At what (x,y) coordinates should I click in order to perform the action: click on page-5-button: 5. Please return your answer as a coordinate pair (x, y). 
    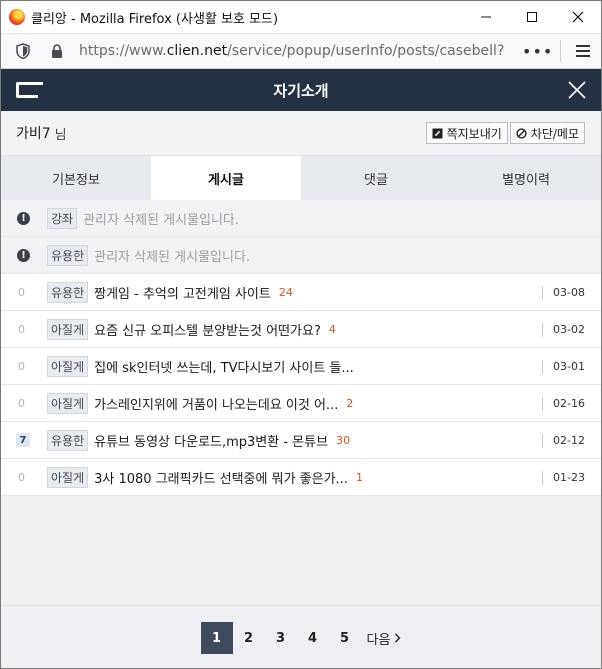
    Looking at the image, I should click on (345, 638).